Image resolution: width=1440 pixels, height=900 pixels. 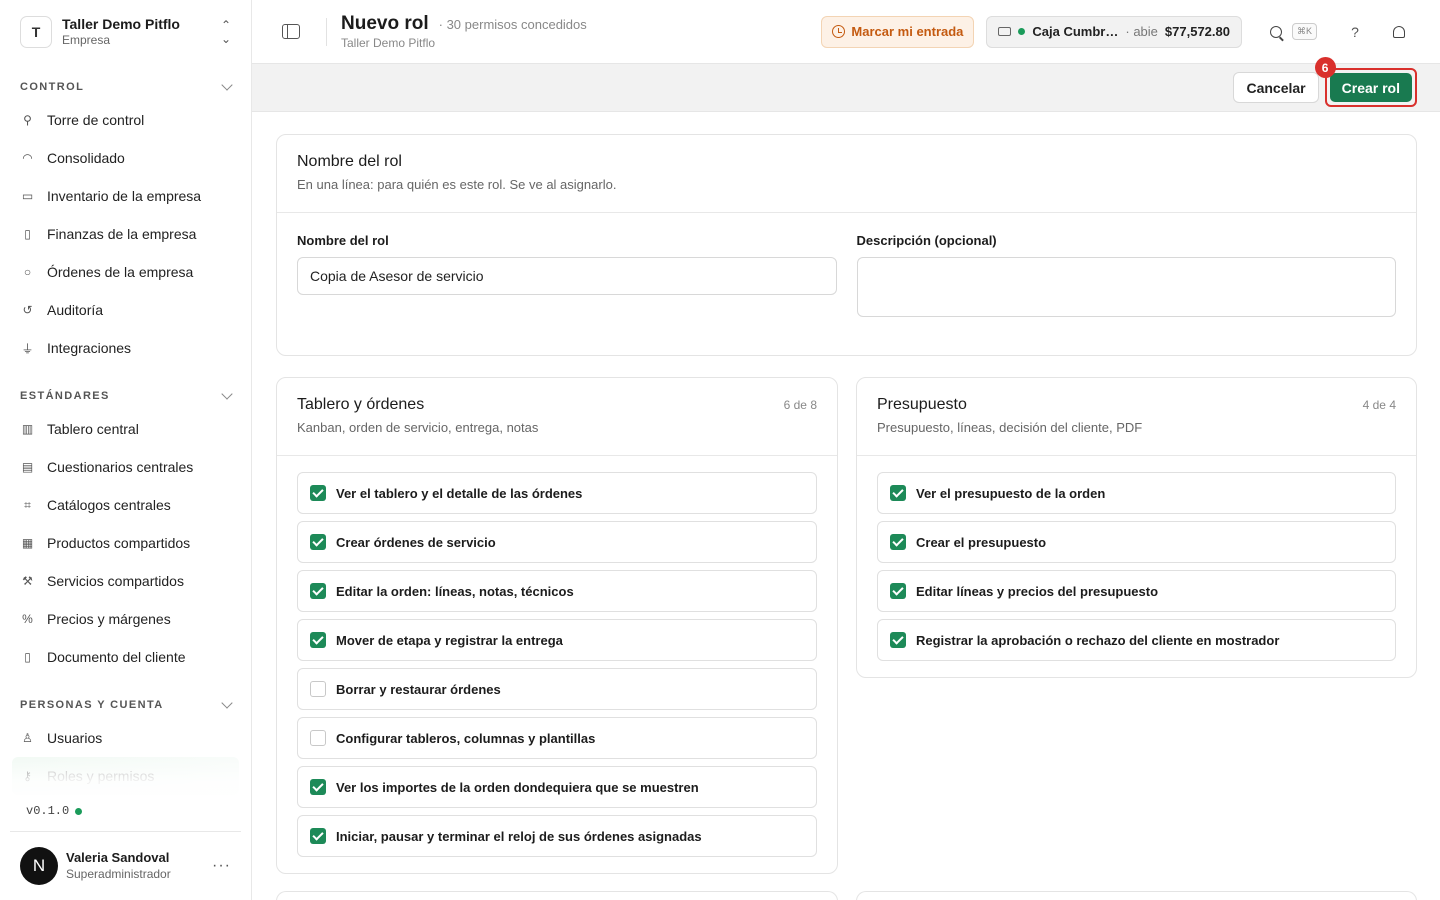 What do you see at coordinates (557, 542) in the screenshot?
I see `permission-item: Crear órdenes de servicio` at bounding box center [557, 542].